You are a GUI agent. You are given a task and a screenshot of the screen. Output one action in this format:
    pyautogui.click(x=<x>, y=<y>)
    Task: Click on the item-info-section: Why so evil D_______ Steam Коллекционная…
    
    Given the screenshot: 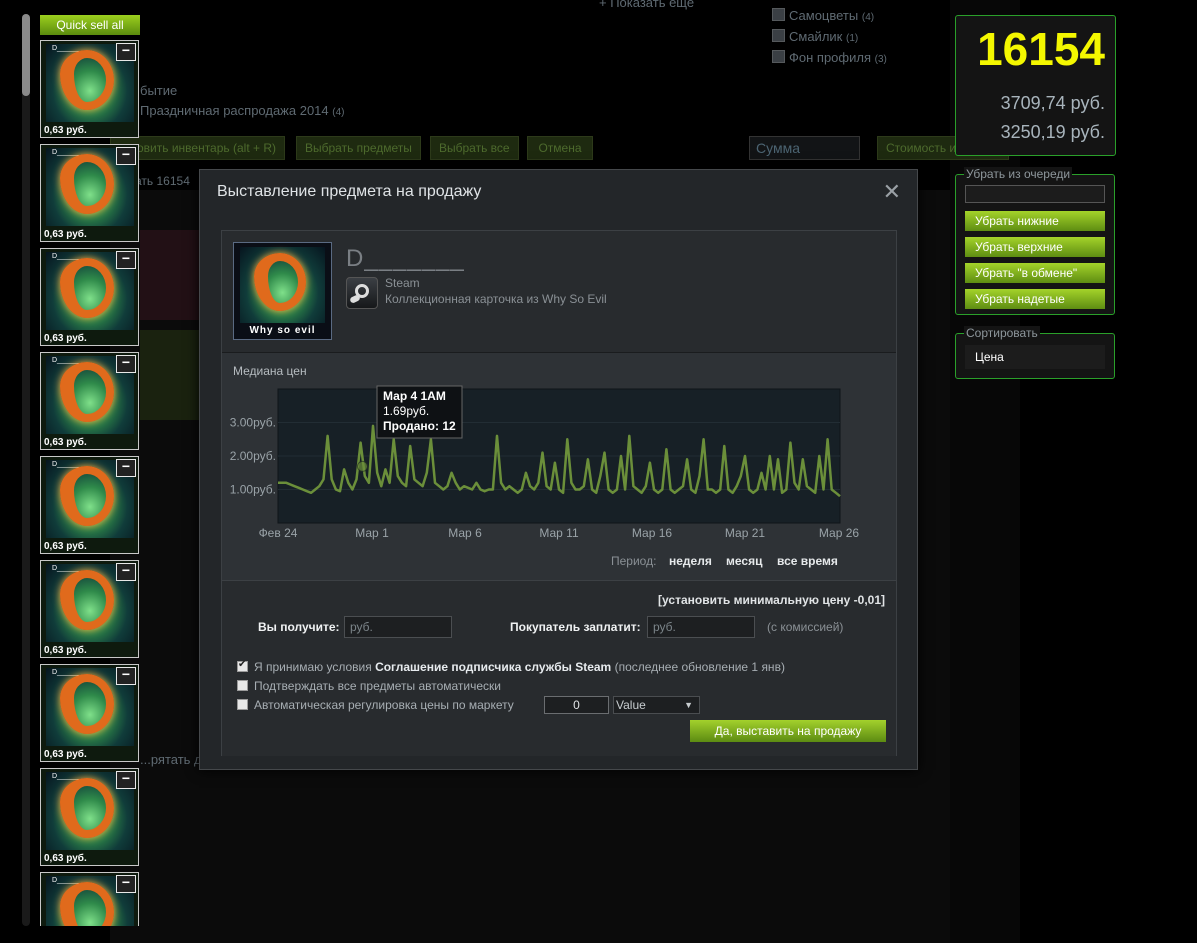 What is the action you would take?
    pyautogui.click(x=559, y=292)
    